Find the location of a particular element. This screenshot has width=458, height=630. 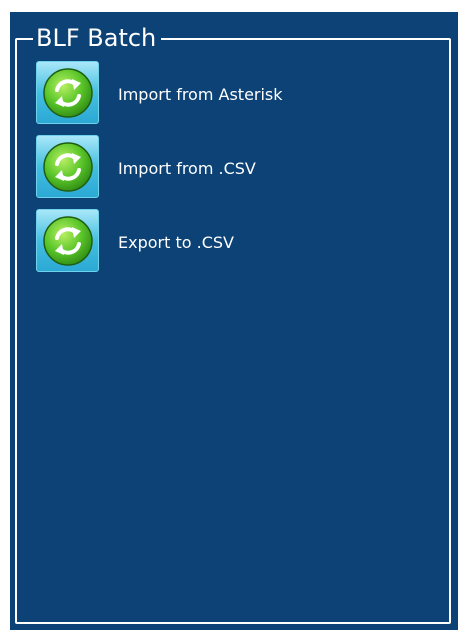

import-from-asterisk-label: Import from Asterisk is located at coordinates (200, 94).